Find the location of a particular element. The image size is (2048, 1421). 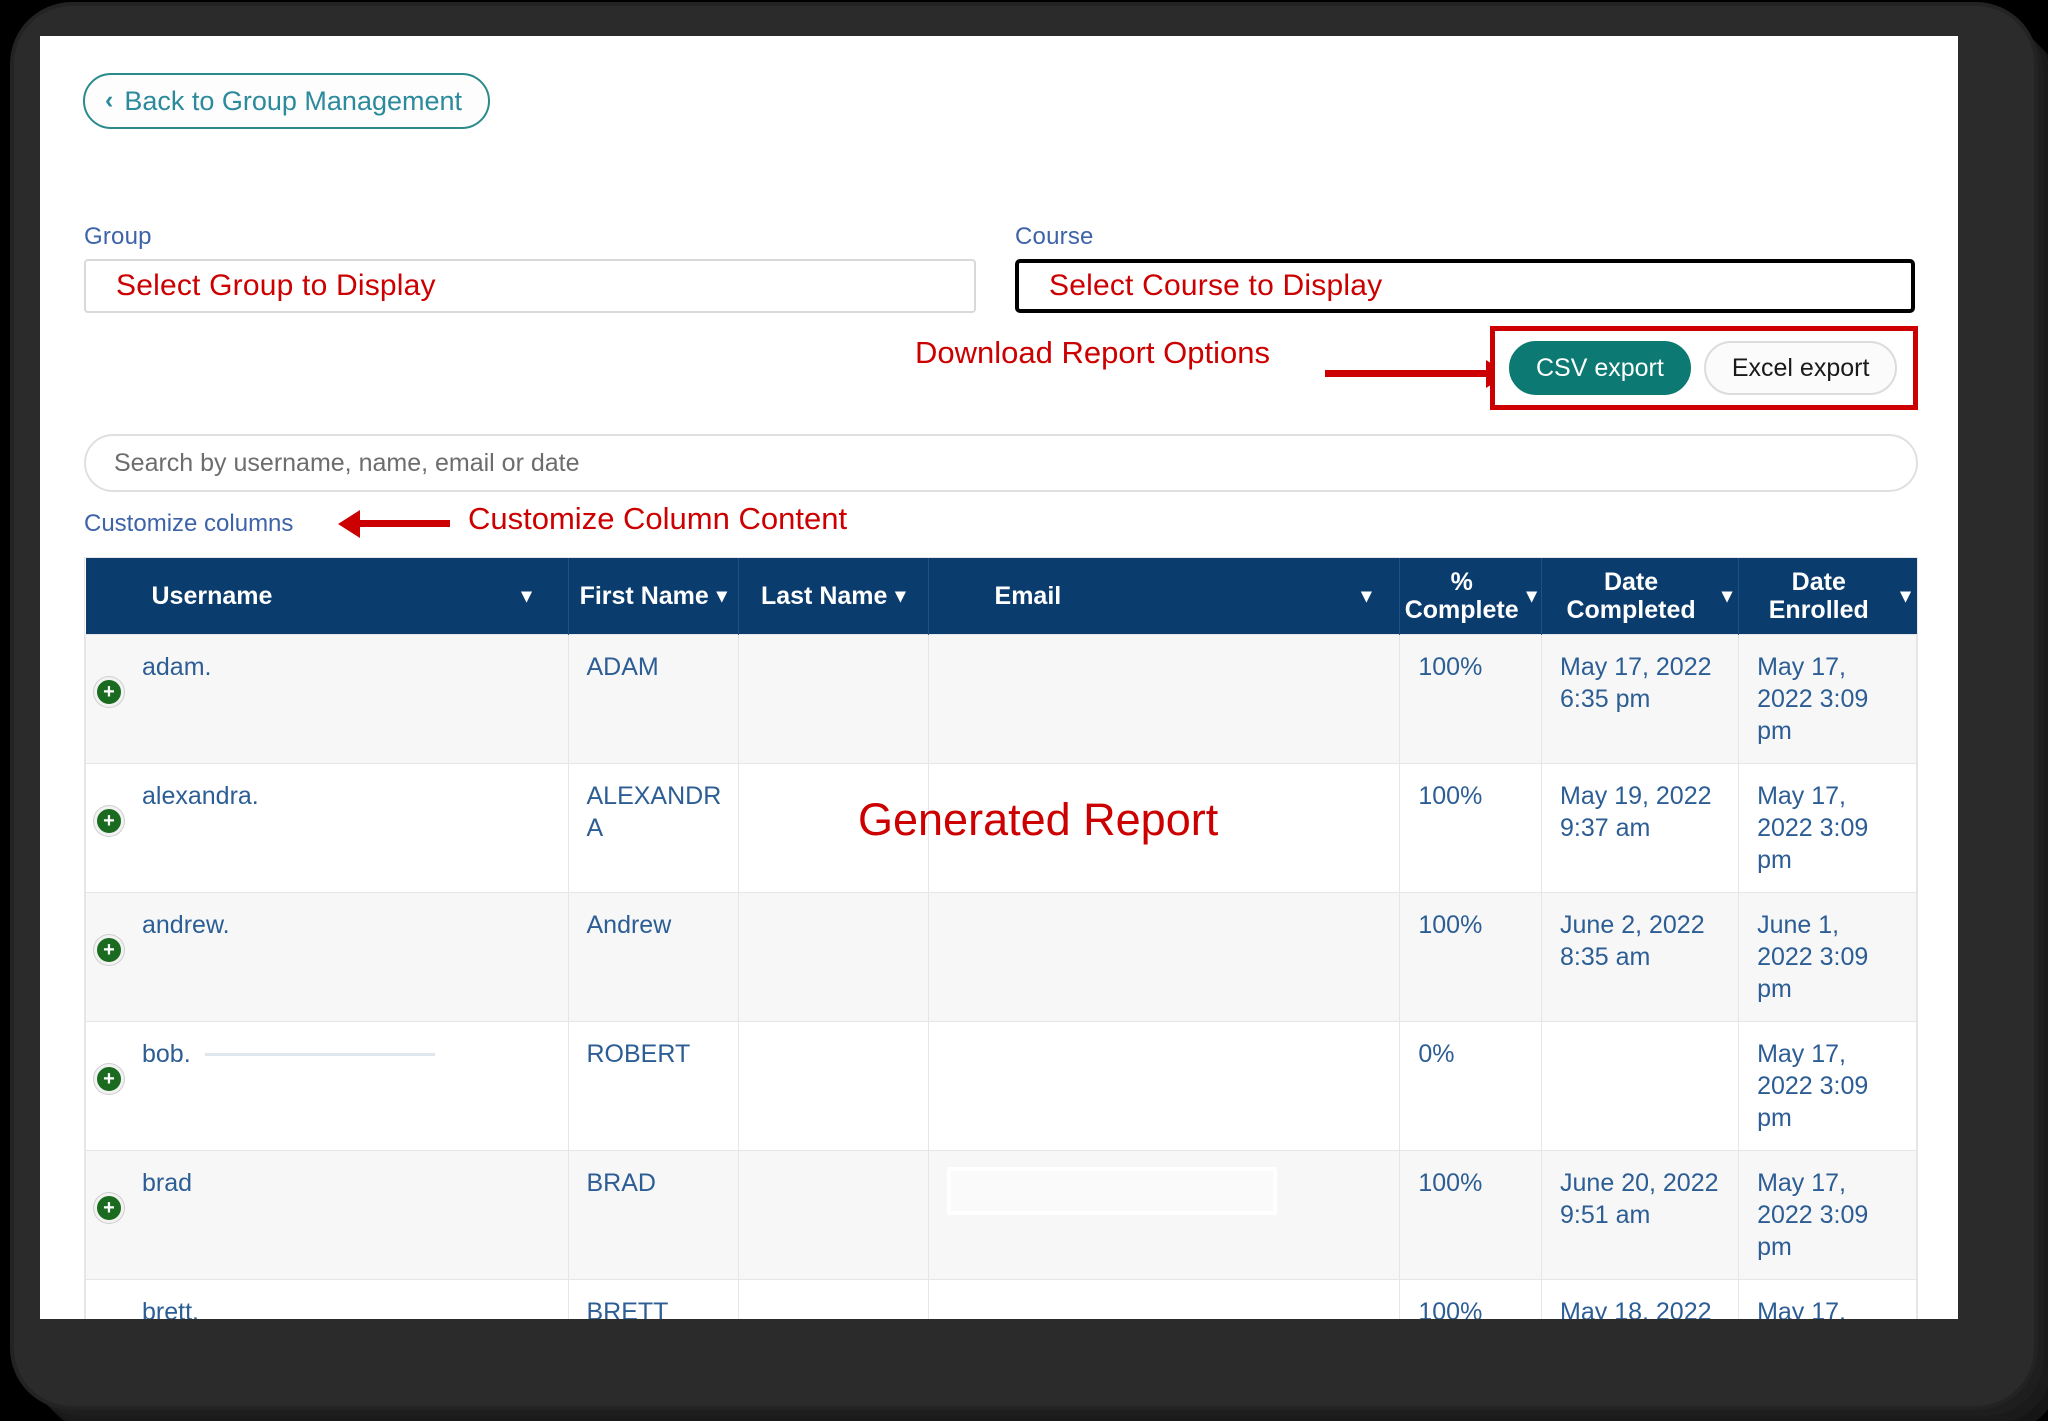

column-header-date-completed: Date Completed ▾ is located at coordinates (1640, 596).